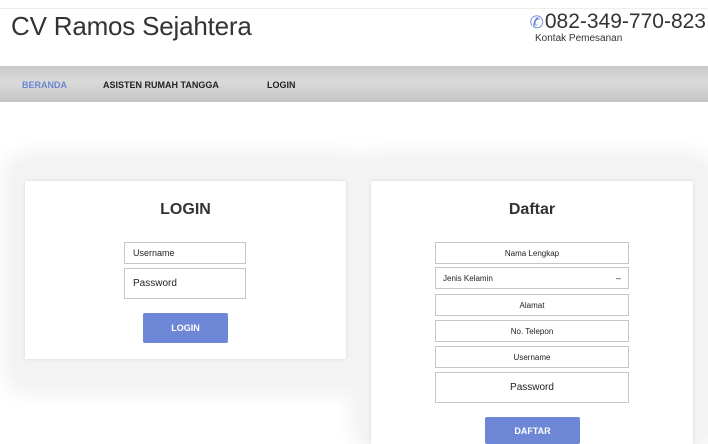  What do you see at coordinates (532, 209) in the screenshot?
I see `register-title: Daftar` at bounding box center [532, 209].